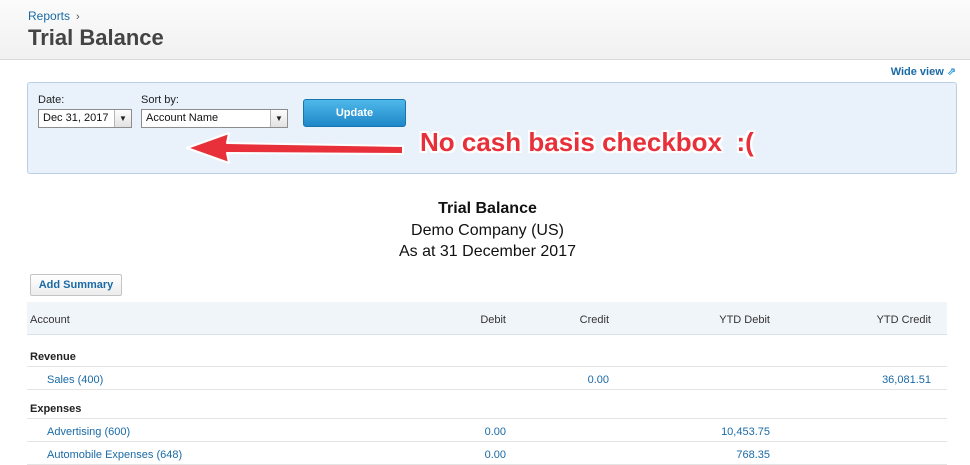 This screenshot has height=465, width=970. What do you see at coordinates (49, 16) in the screenshot?
I see `breadcrumb-reports-link: Reports` at bounding box center [49, 16].